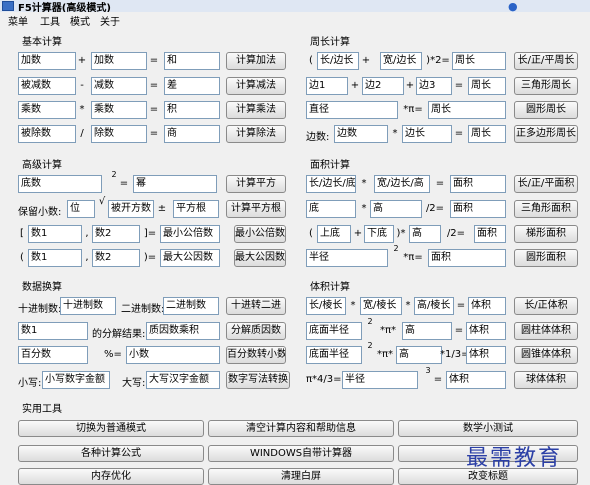  Describe the element at coordinates (256, 134) in the screenshot. I see `divide-button: 计算除法` at that location.